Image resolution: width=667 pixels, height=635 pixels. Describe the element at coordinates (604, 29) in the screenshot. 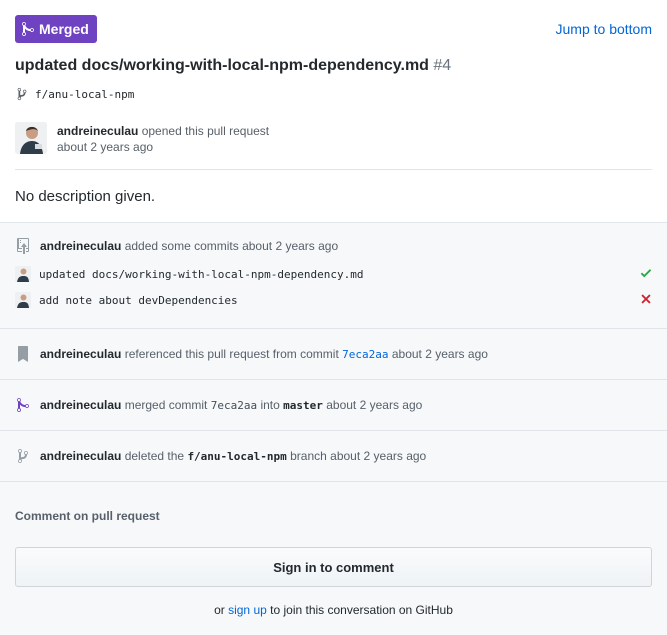

I see `jump-to-bottom-link: Jump to bottom` at that location.